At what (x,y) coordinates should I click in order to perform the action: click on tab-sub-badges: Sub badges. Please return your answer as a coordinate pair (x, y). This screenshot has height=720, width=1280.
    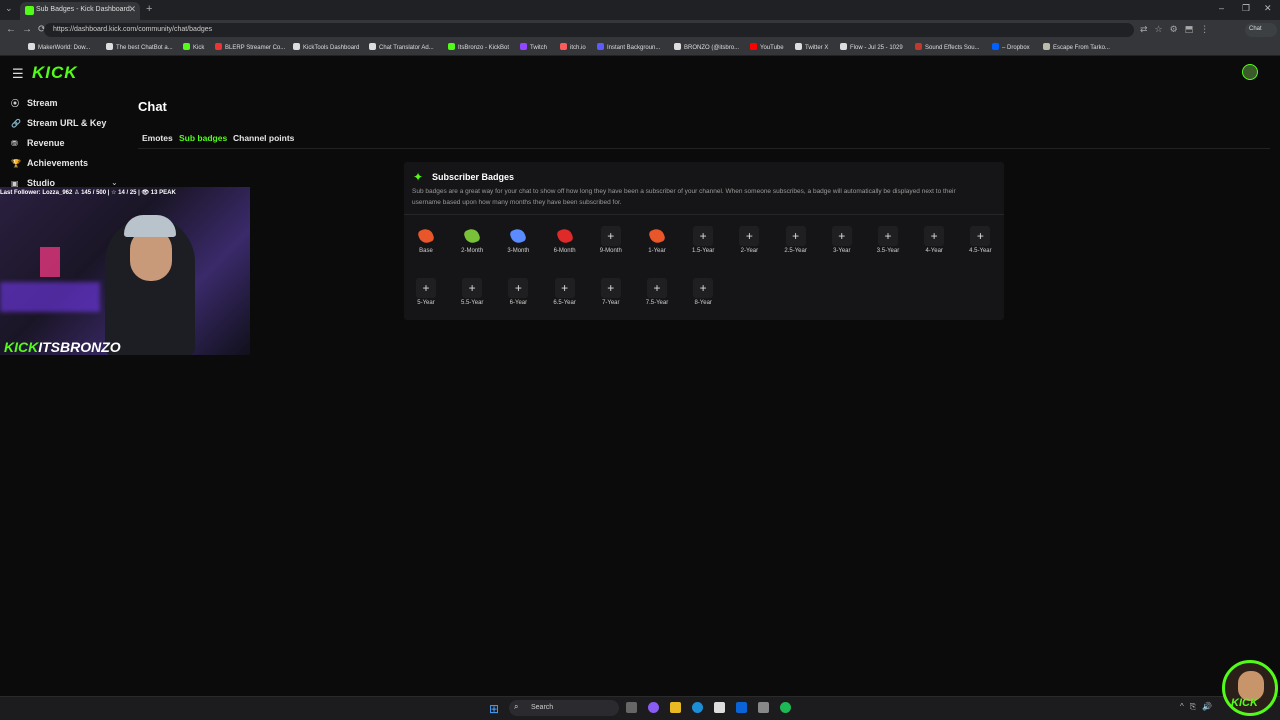
    Looking at the image, I should click on (203, 138).